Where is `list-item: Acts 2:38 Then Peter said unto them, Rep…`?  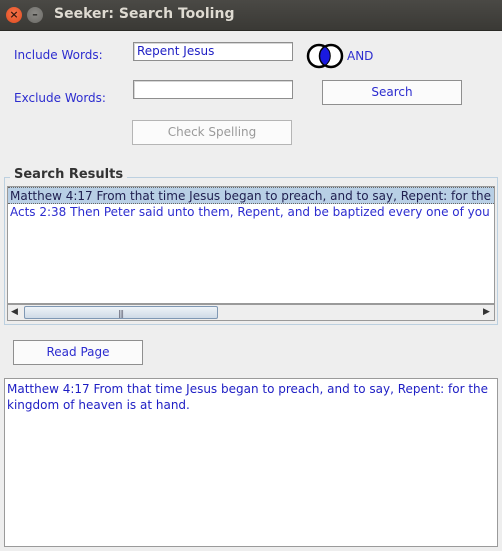
list-item: Acts 2:38 Then Peter said unto them, Rep… is located at coordinates (251, 212).